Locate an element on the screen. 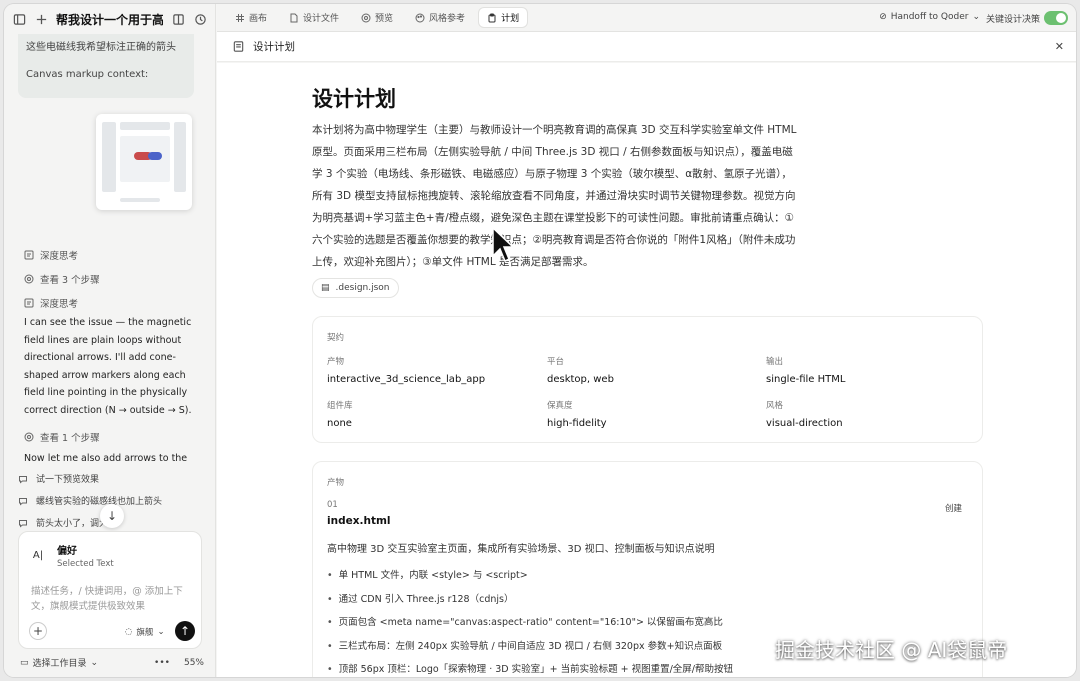 This screenshot has height=681, width=1080. handoff-label: Handoff to Qoder is located at coordinates (929, 17).